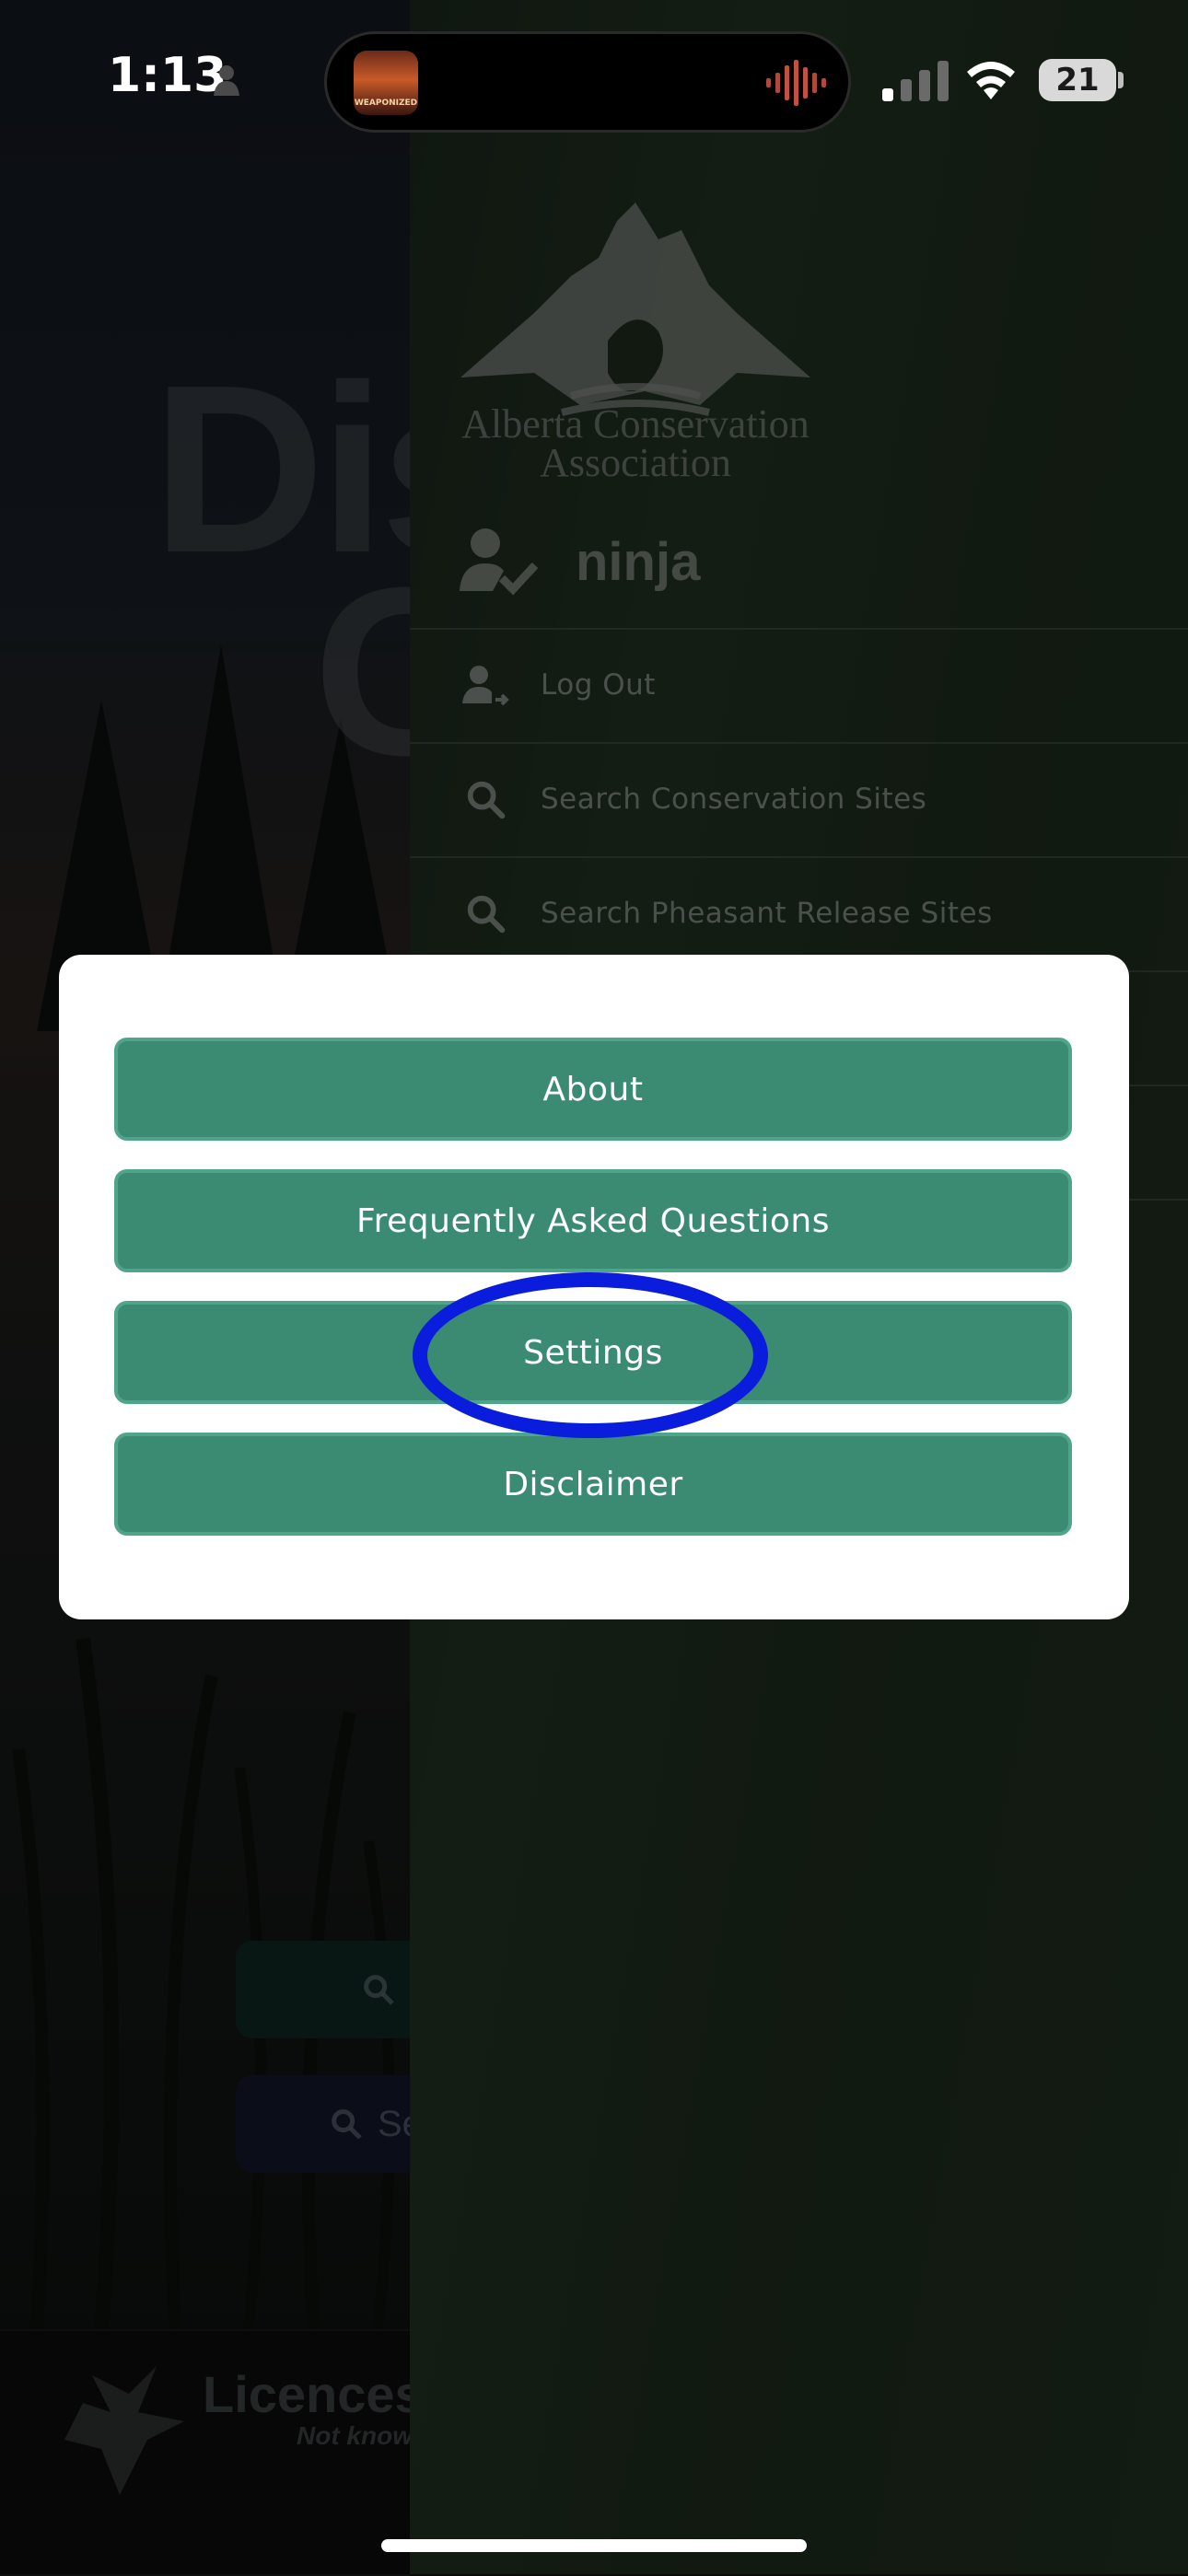 This screenshot has height=2576, width=1188. Describe the element at coordinates (915, 81) in the screenshot. I see `cellular-signal-icon` at that location.